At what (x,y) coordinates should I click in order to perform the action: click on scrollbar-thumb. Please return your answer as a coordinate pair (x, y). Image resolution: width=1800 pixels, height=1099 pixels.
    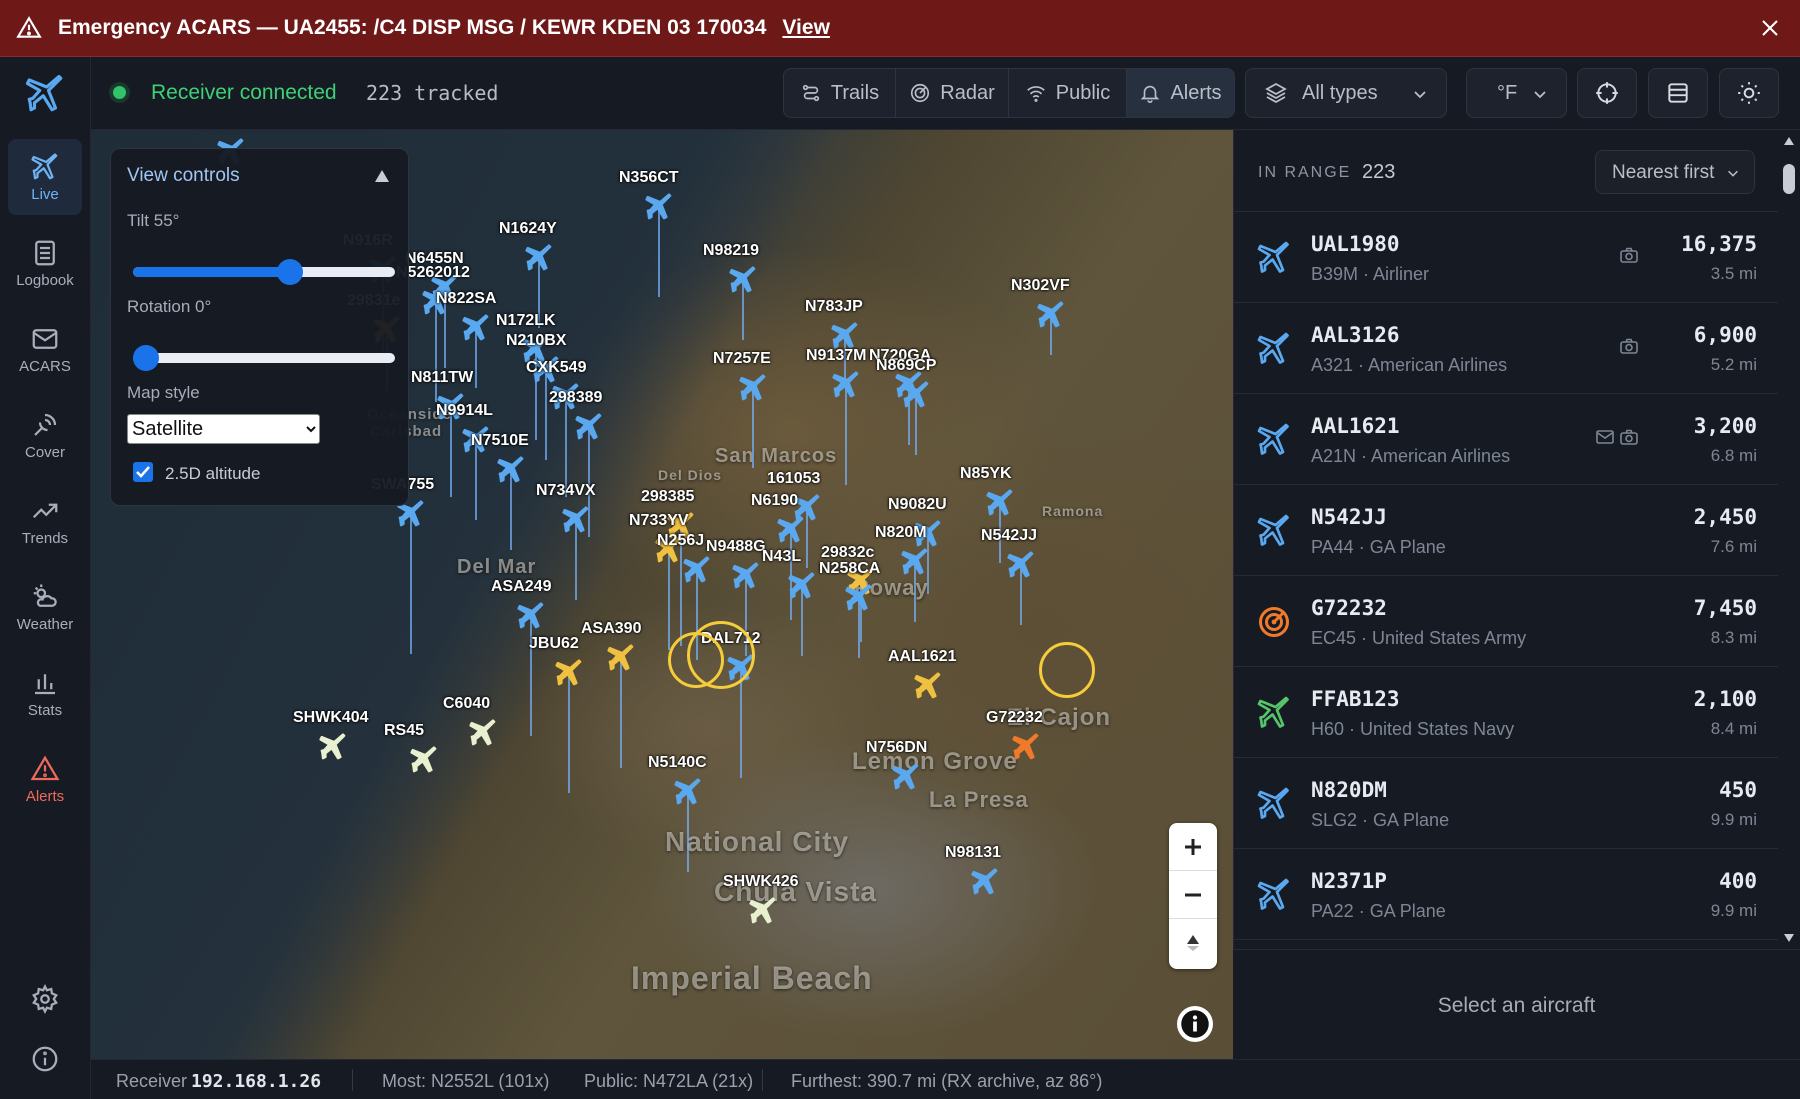
    Looking at the image, I should click on (1789, 179).